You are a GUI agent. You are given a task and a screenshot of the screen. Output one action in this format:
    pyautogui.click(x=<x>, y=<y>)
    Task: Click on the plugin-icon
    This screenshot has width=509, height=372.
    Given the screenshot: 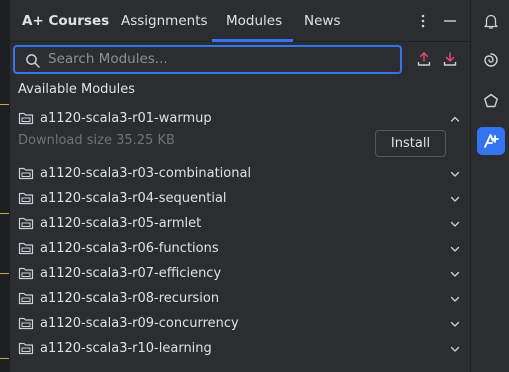 What is the action you would take?
    pyautogui.click(x=491, y=101)
    